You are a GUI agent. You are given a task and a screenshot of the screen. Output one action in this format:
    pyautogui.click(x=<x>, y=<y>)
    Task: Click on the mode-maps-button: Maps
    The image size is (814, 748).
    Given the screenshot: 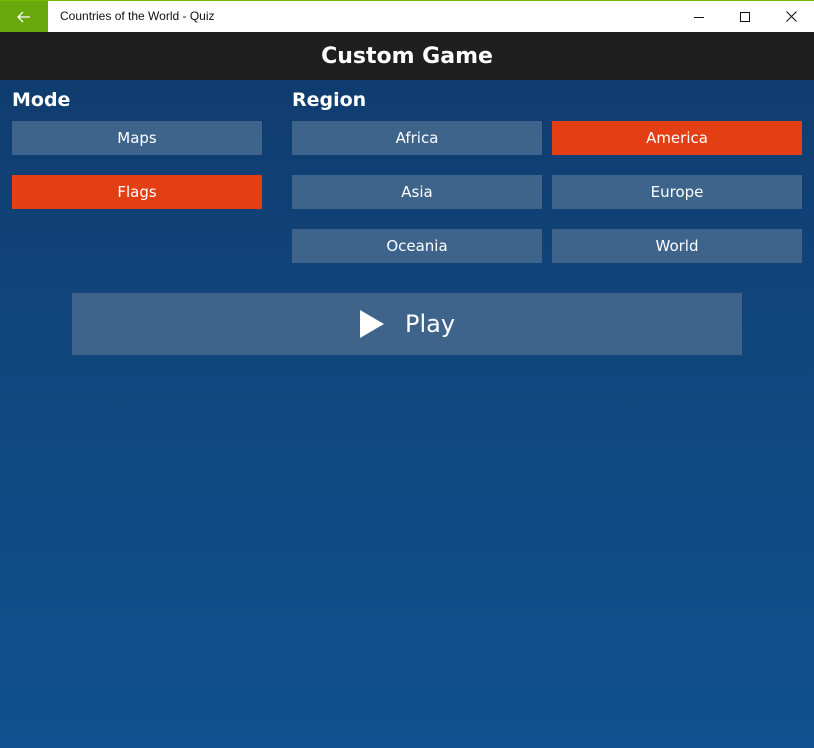 What is the action you would take?
    pyautogui.click(x=137, y=138)
    